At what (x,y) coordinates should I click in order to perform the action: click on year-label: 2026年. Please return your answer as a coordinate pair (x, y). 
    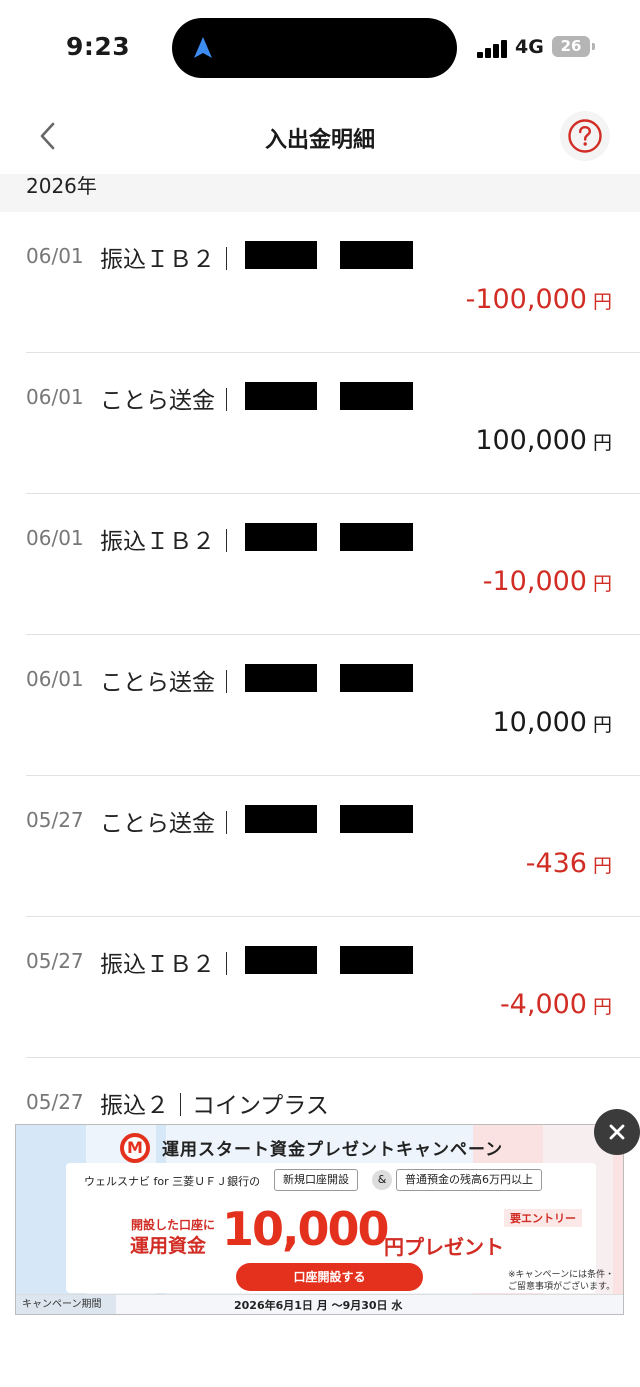
    Looking at the image, I should click on (61, 186).